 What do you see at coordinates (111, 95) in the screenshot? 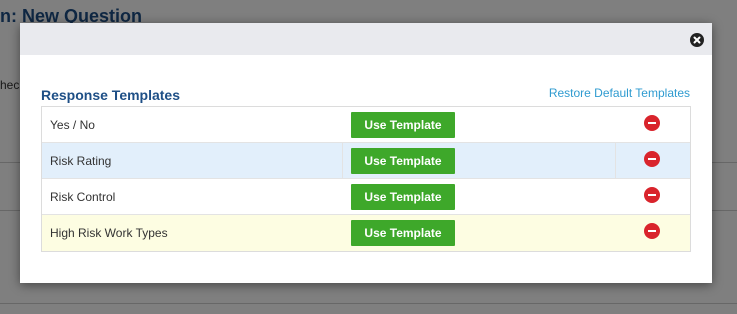
I see `section-title: Response Templates` at bounding box center [111, 95].